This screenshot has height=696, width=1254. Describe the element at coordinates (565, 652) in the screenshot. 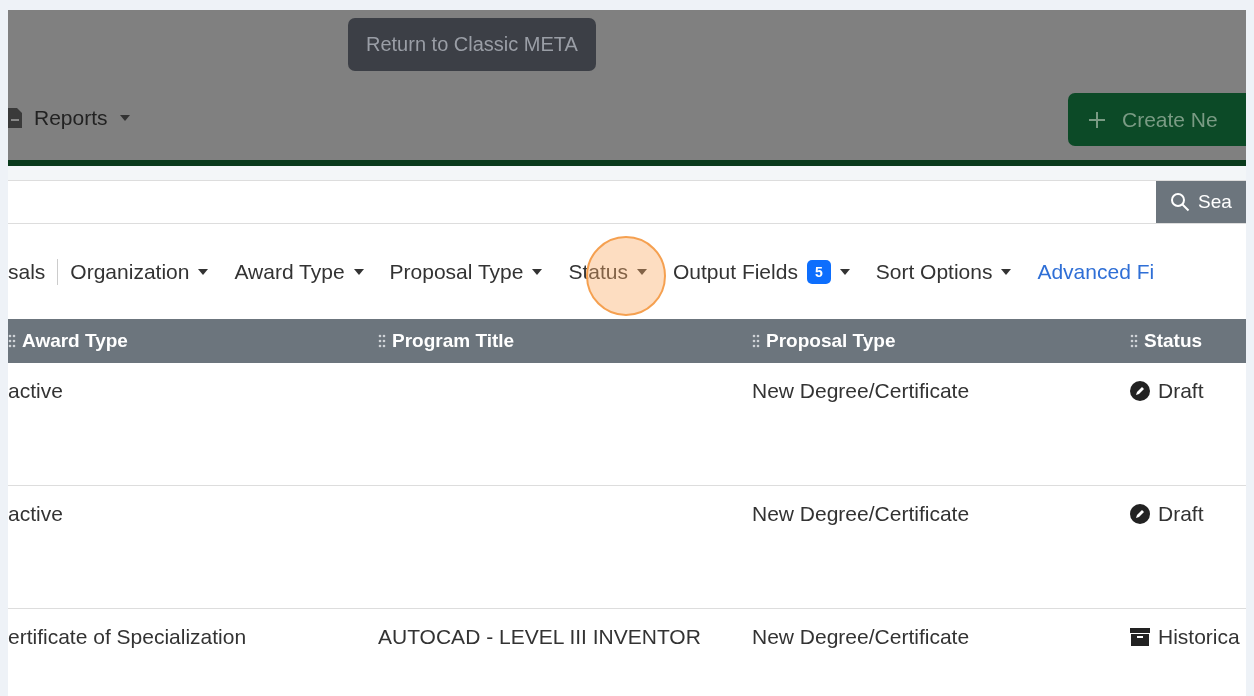

I see `table-cell: AUTOCAD - LEVEL III INVENTOR` at that location.